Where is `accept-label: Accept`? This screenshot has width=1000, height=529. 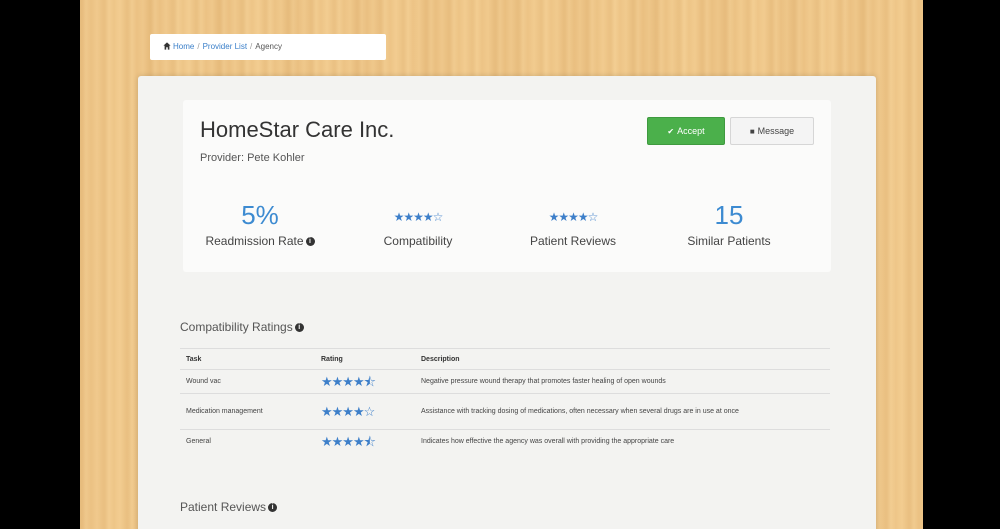
accept-label: Accept is located at coordinates (691, 131).